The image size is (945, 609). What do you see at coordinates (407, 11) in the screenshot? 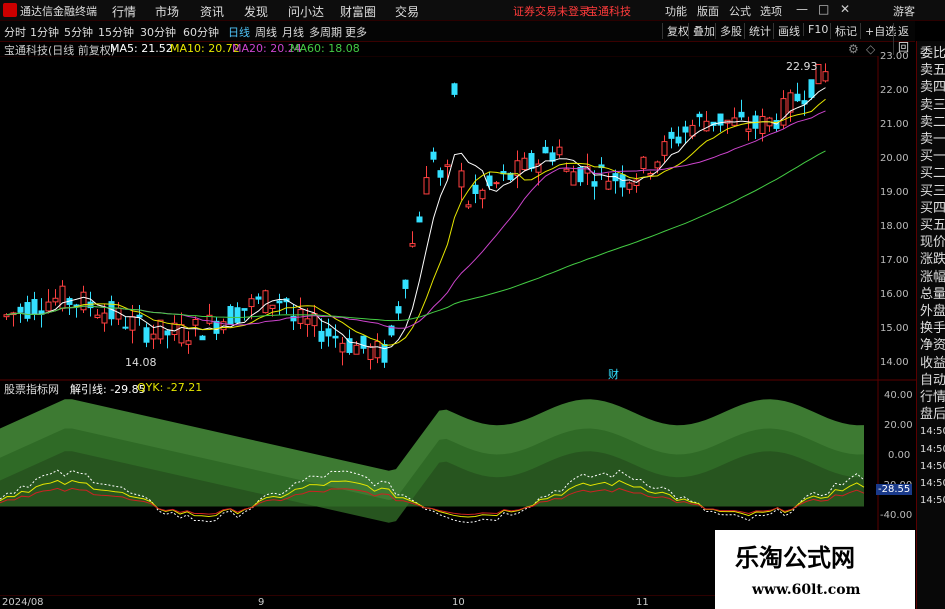
I see `menu-trade: 交易` at bounding box center [407, 11].